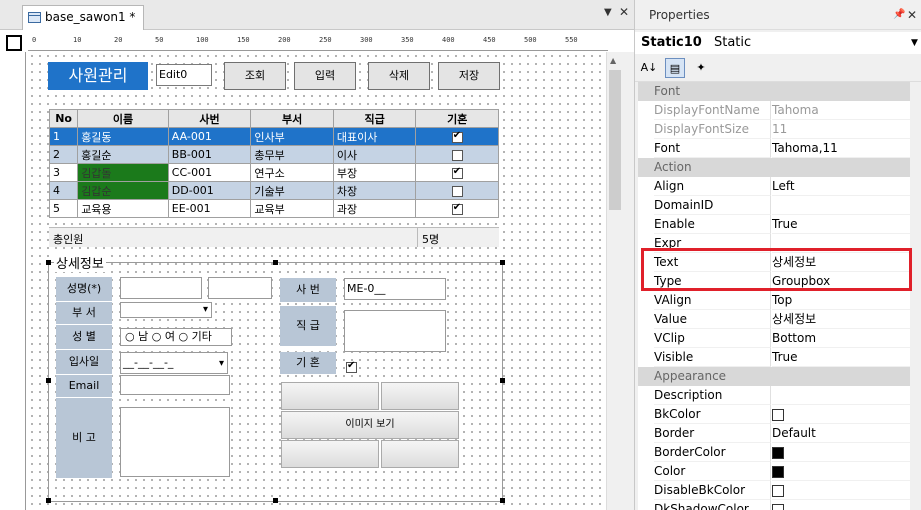  I want to click on married-checkbox, so click(351, 366).